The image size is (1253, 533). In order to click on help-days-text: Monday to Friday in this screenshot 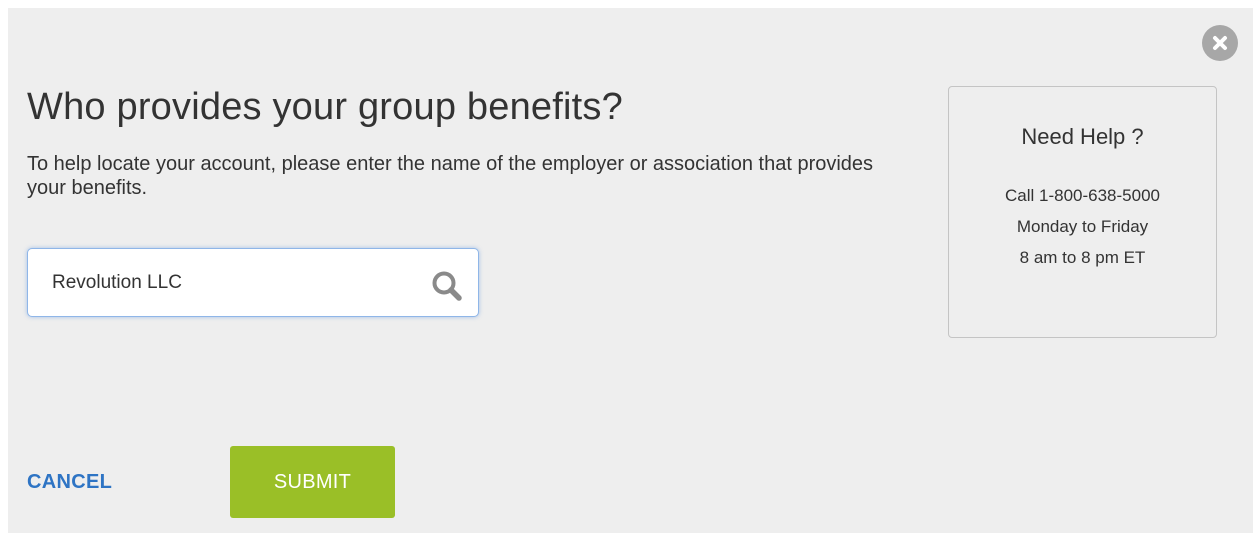, I will do `click(1082, 226)`.